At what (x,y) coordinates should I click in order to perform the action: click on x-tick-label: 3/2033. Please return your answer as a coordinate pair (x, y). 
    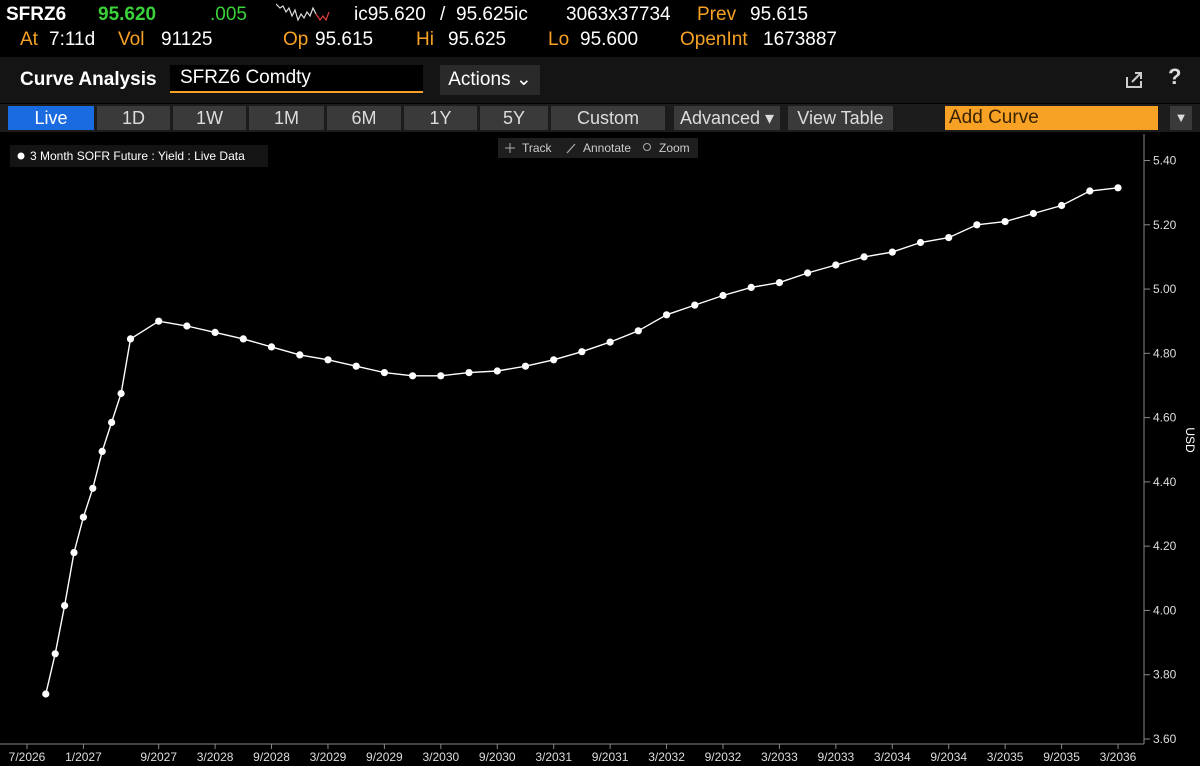
    Looking at the image, I should click on (779, 757).